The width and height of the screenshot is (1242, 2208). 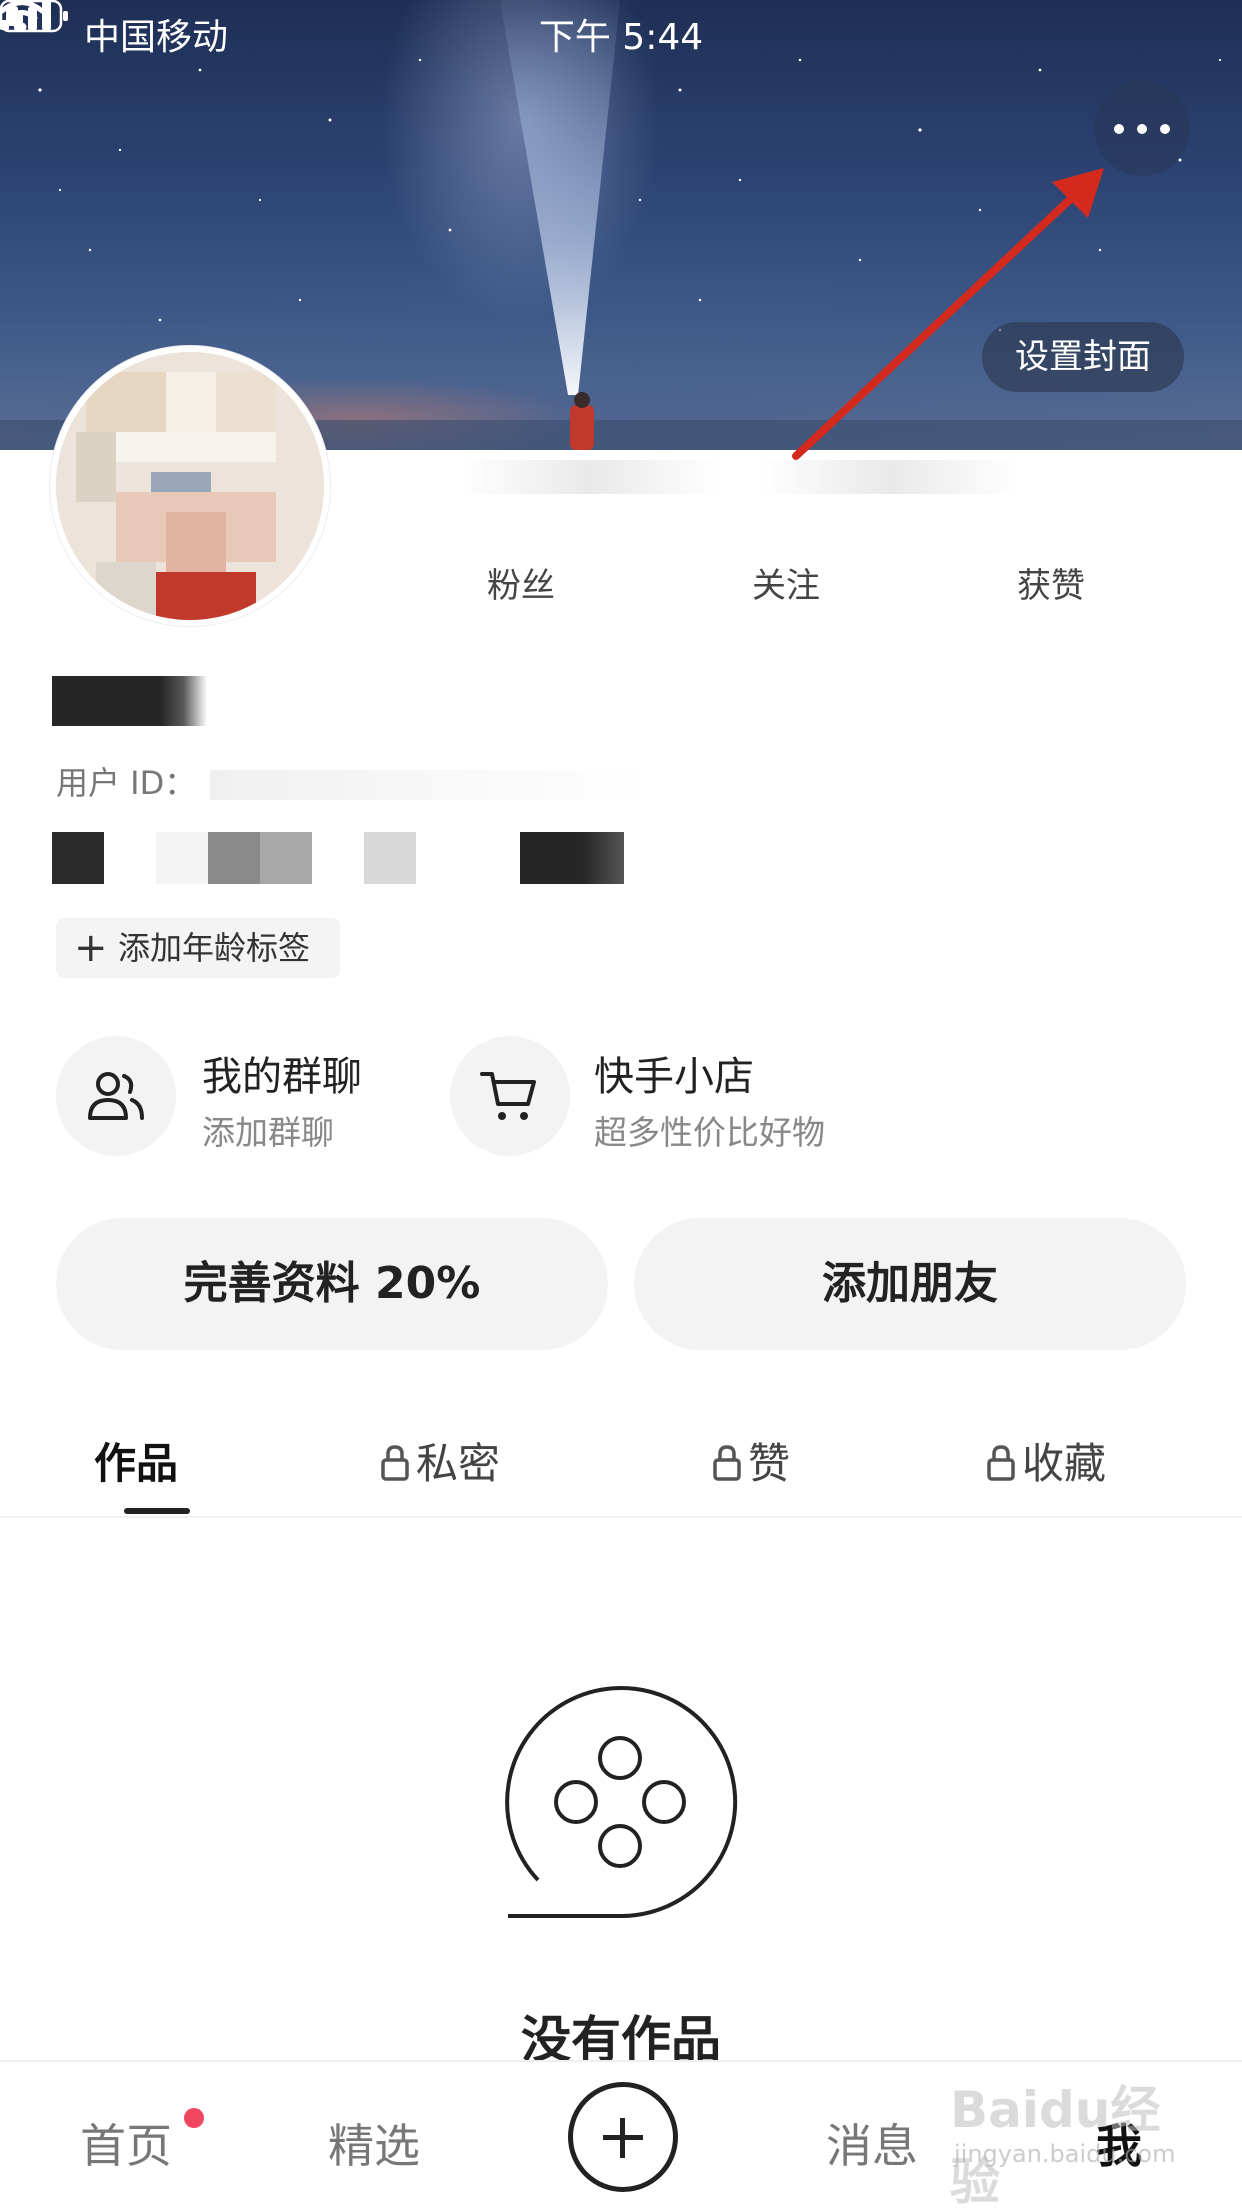 I want to click on tab-works: 作品, so click(x=136, y=1460).